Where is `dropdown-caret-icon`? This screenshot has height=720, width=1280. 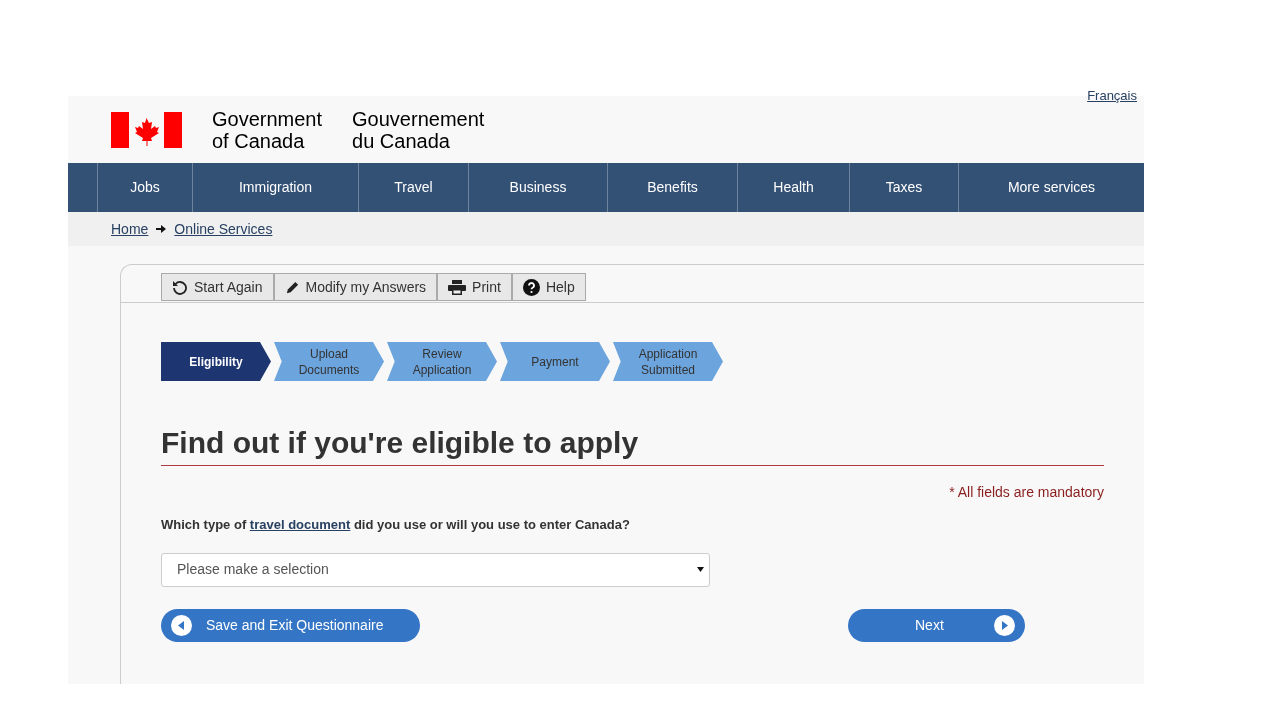
dropdown-caret-icon is located at coordinates (700, 569).